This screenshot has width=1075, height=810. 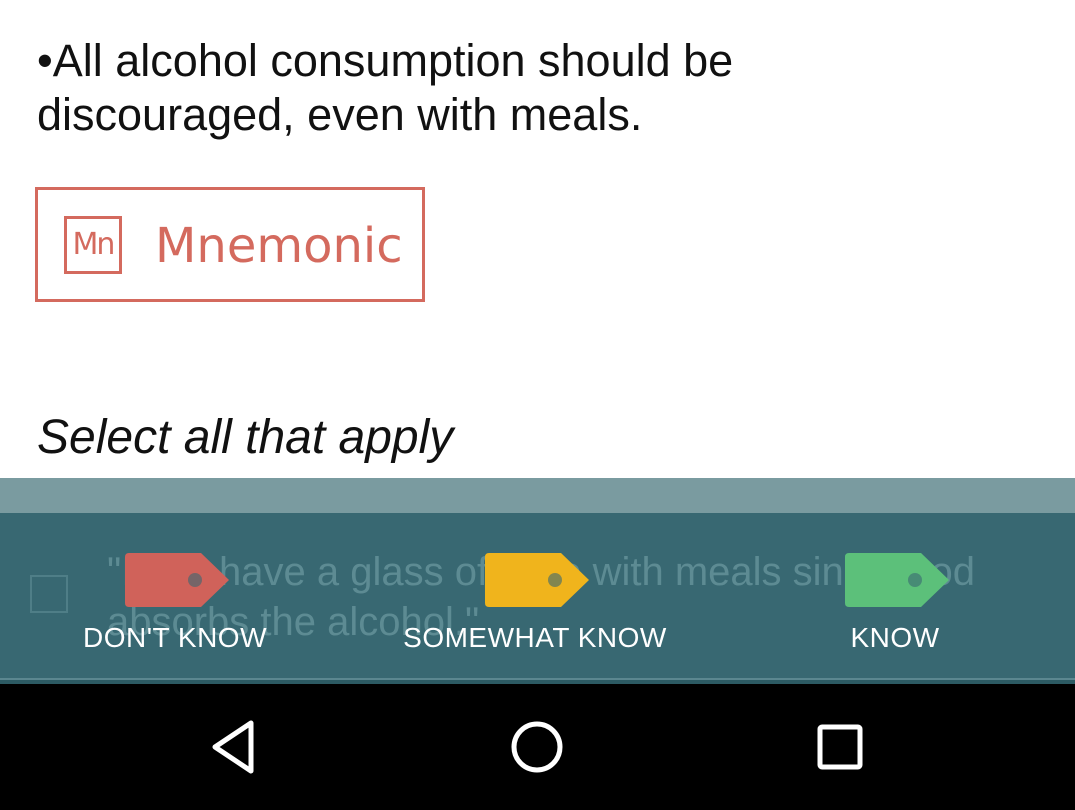 I want to click on mnemonic-button: Mn Mnemonic, so click(x=230, y=244).